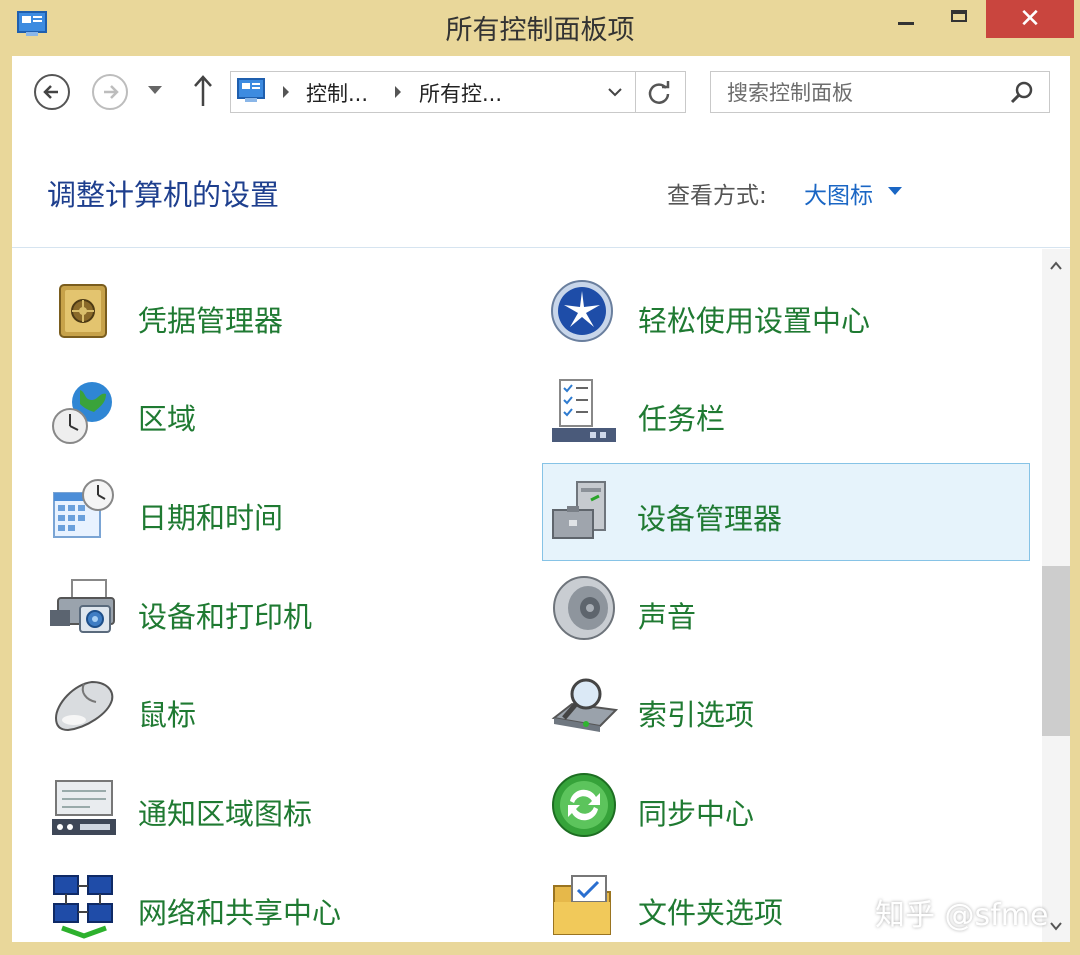  Describe the element at coordinates (211, 321) in the screenshot. I see `item-label: 凭据管理器` at that location.